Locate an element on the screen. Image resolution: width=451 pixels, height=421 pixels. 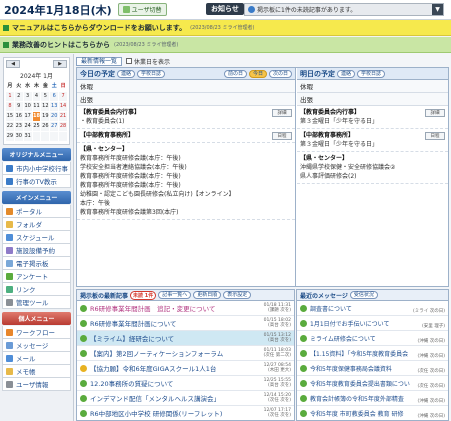
unread-badge: 未読 1件 is located at coordinates (143, 295).